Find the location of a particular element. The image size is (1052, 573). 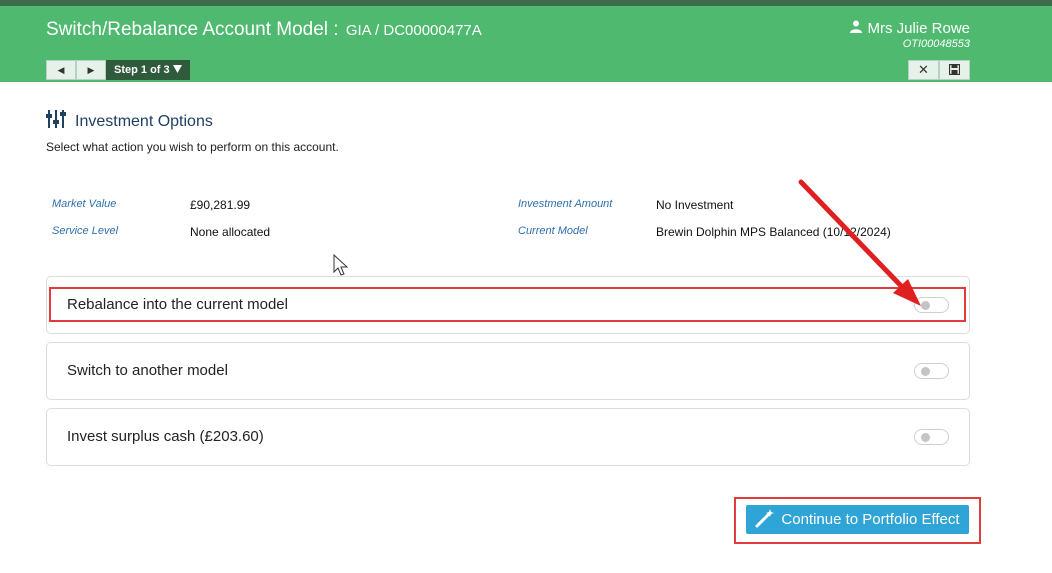

save-icon is located at coordinates (954, 70).